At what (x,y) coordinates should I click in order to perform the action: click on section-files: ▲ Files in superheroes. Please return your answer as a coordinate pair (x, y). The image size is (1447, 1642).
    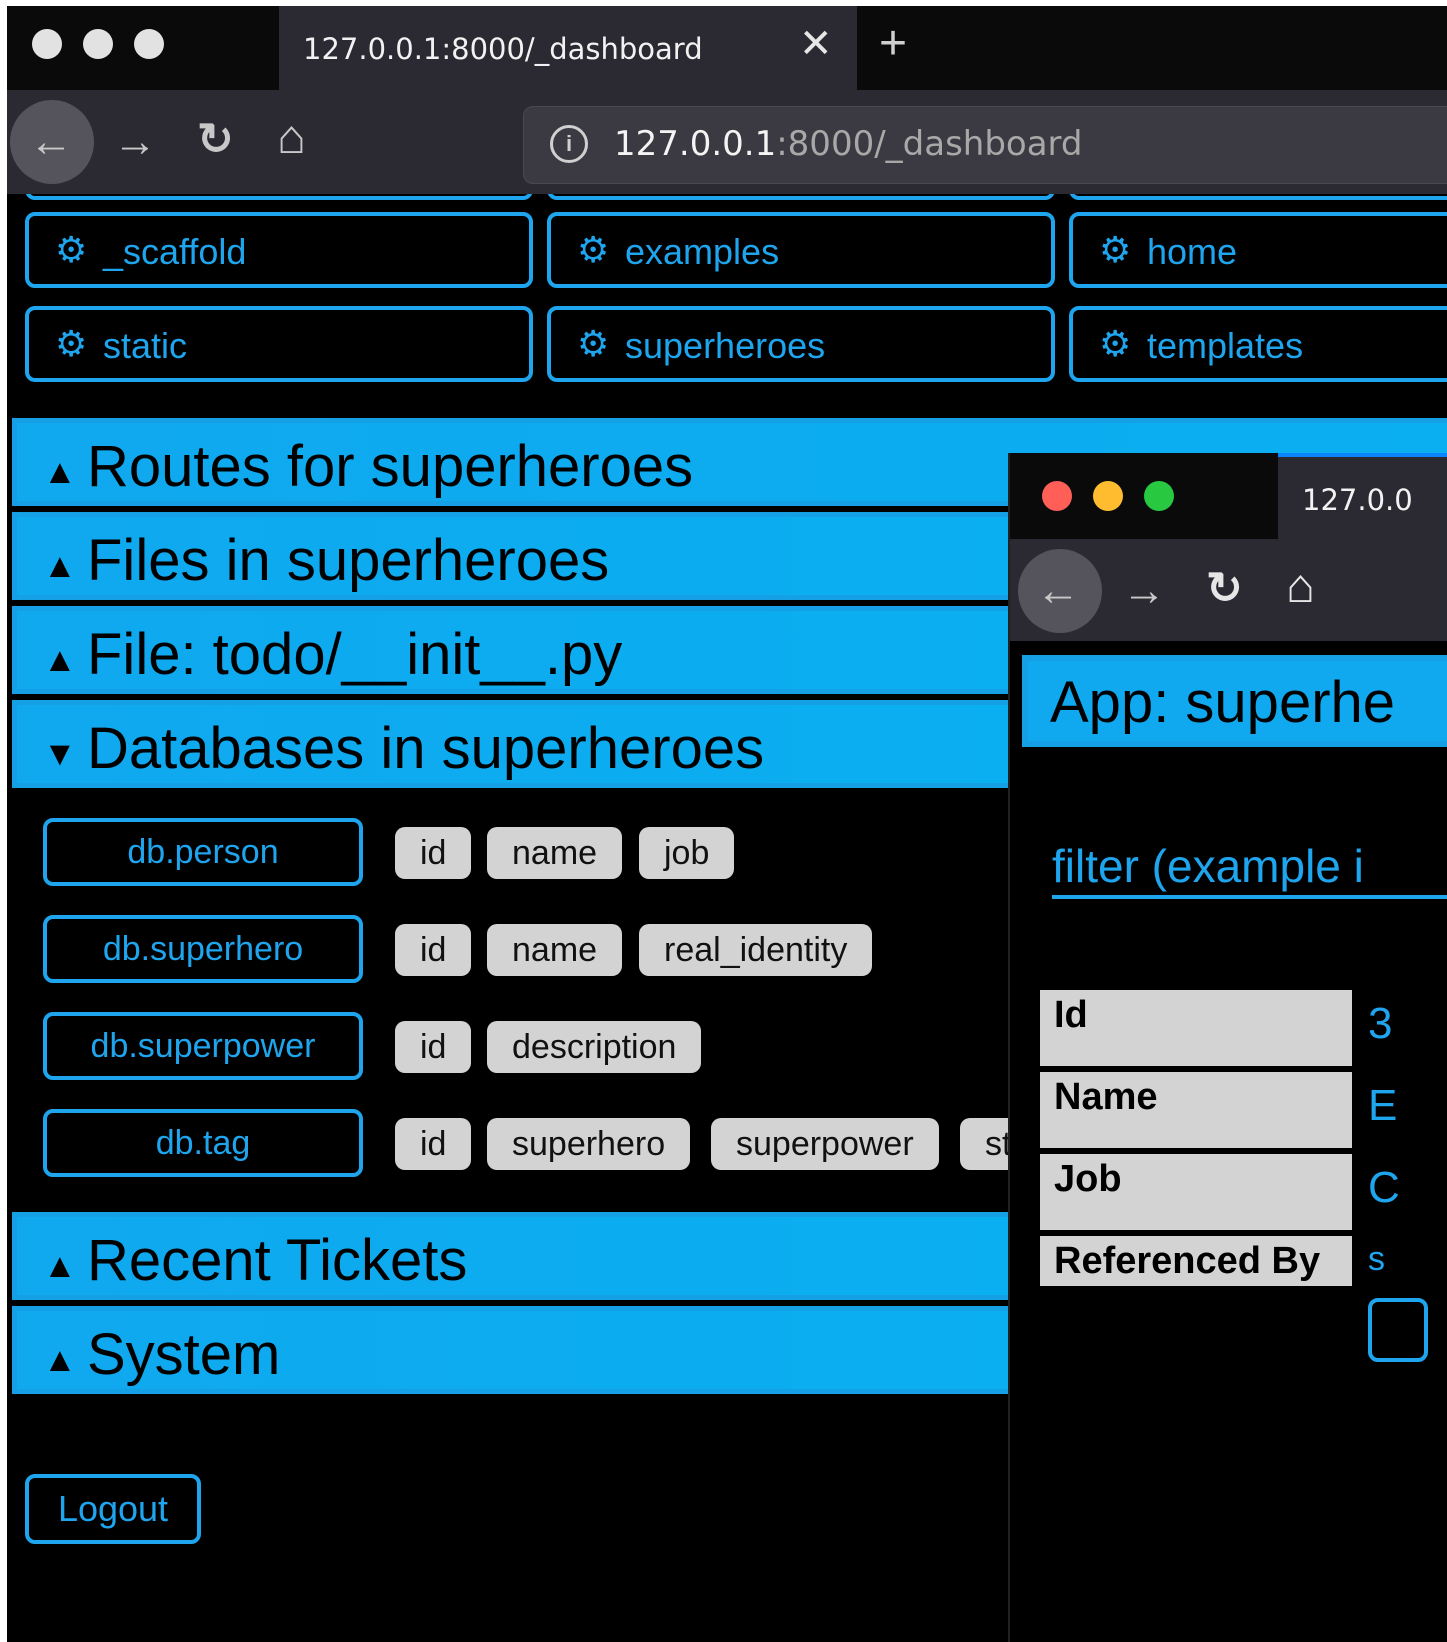
    Looking at the image, I should click on (517, 556).